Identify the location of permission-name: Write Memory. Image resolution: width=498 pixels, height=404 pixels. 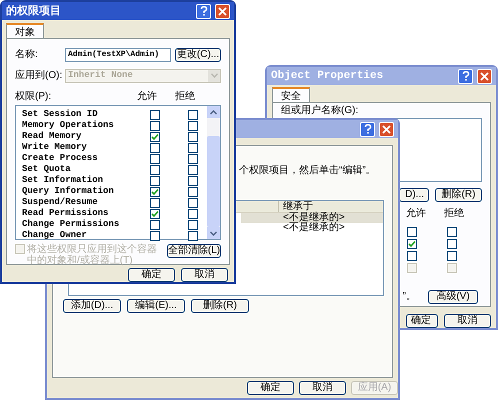
(55, 147).